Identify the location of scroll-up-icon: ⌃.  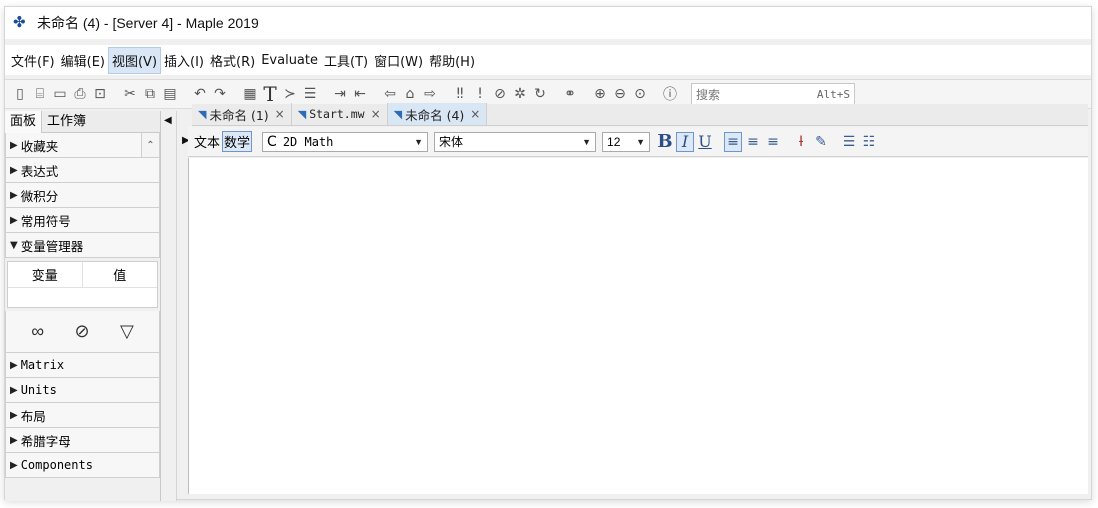
(150, 145).